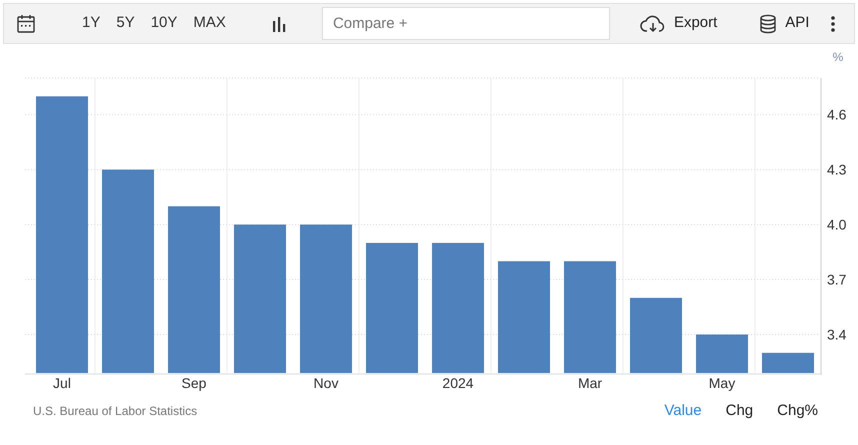  Describe the element at coordinates (784, 23) in the screenshot. I see `api-button: API` at that location.